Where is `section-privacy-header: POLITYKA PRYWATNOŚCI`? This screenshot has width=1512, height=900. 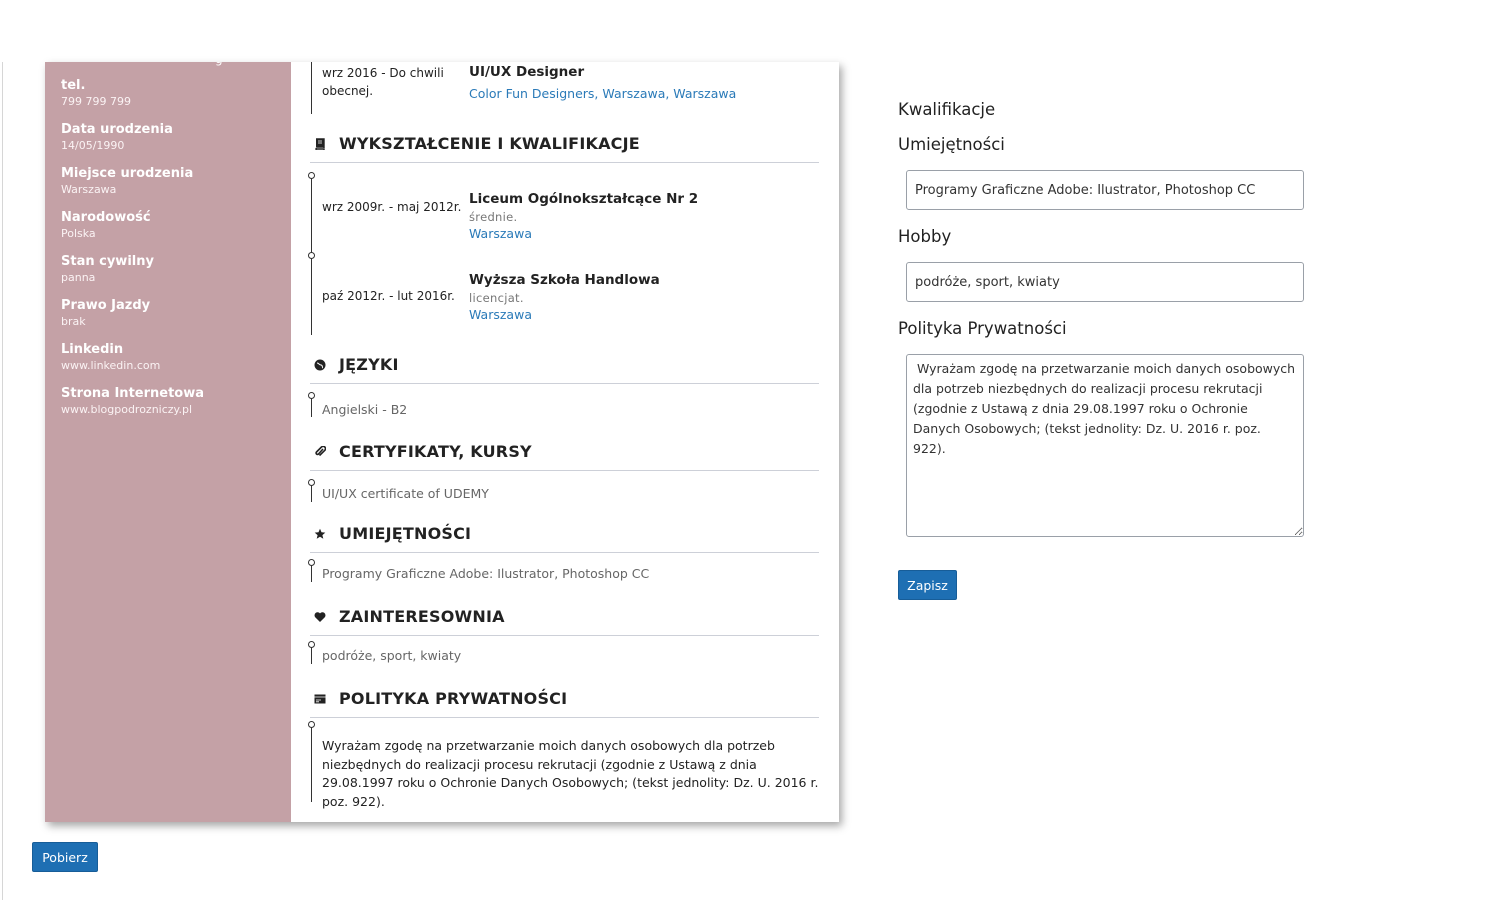 section-privacy-header: POLITYKA PRYWATNOŚCI is located at coordinates (564, 700).